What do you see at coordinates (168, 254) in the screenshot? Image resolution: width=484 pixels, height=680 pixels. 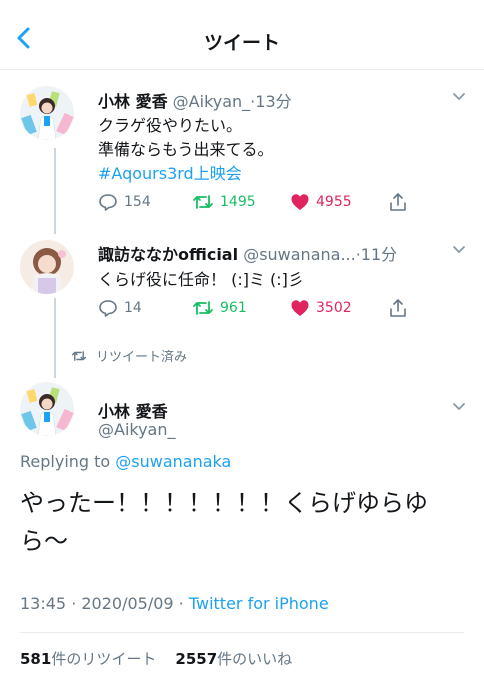 I see `display-name: 諏訪ななかofficial` at bounding box center [168, 254].